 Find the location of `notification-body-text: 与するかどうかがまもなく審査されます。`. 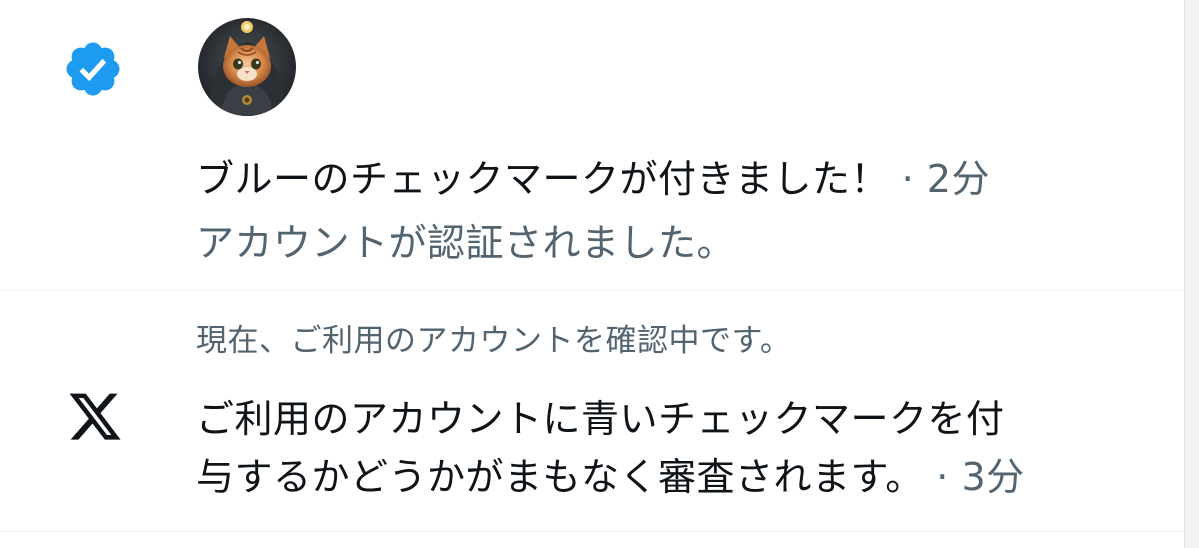

notification-body-text: 与するかどうかがまもなく審査されます。 is located at coordinates (560, 477).